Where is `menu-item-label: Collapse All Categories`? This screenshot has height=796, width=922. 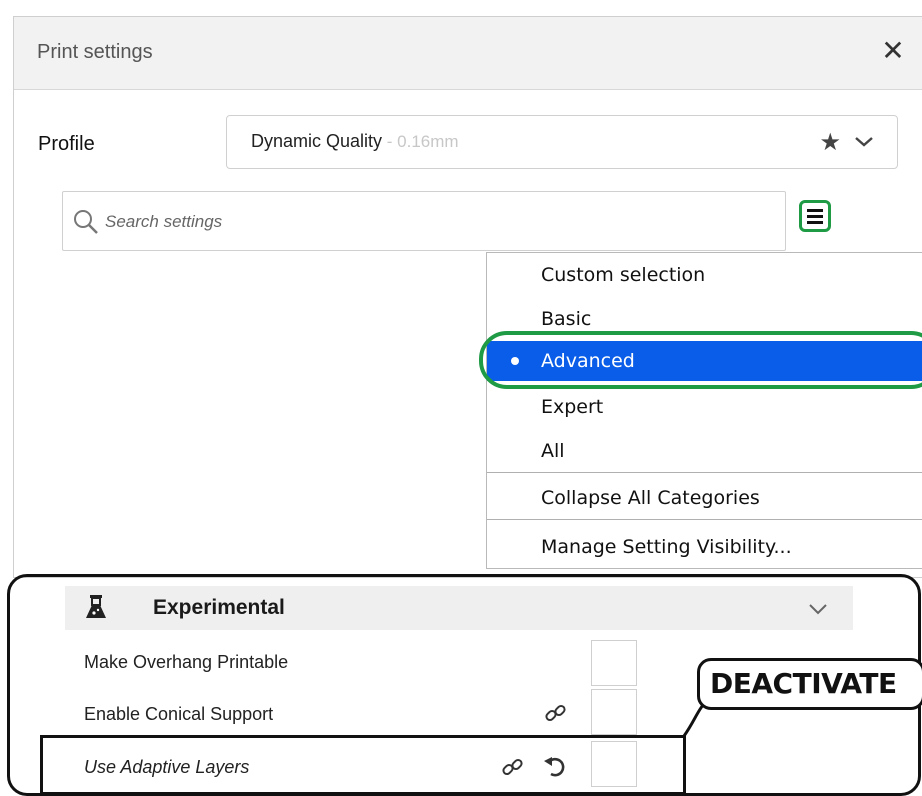 menu-item-label: Collapse All Categories is located at coordinates (650, 498).